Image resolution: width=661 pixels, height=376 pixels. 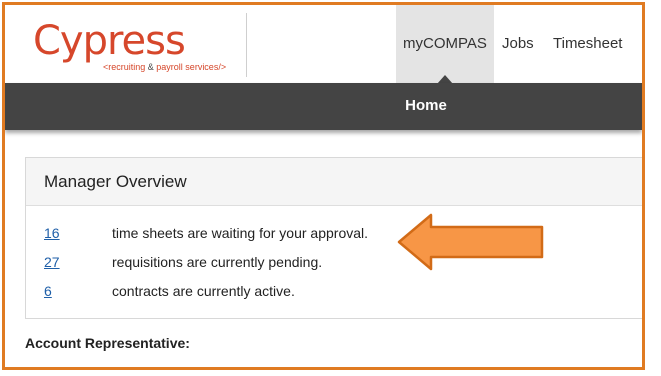 What do you see at coordinates (115, 181) in the screenshot?
I see `panel-title: Manager Overview` at bounding box center [115, 181].